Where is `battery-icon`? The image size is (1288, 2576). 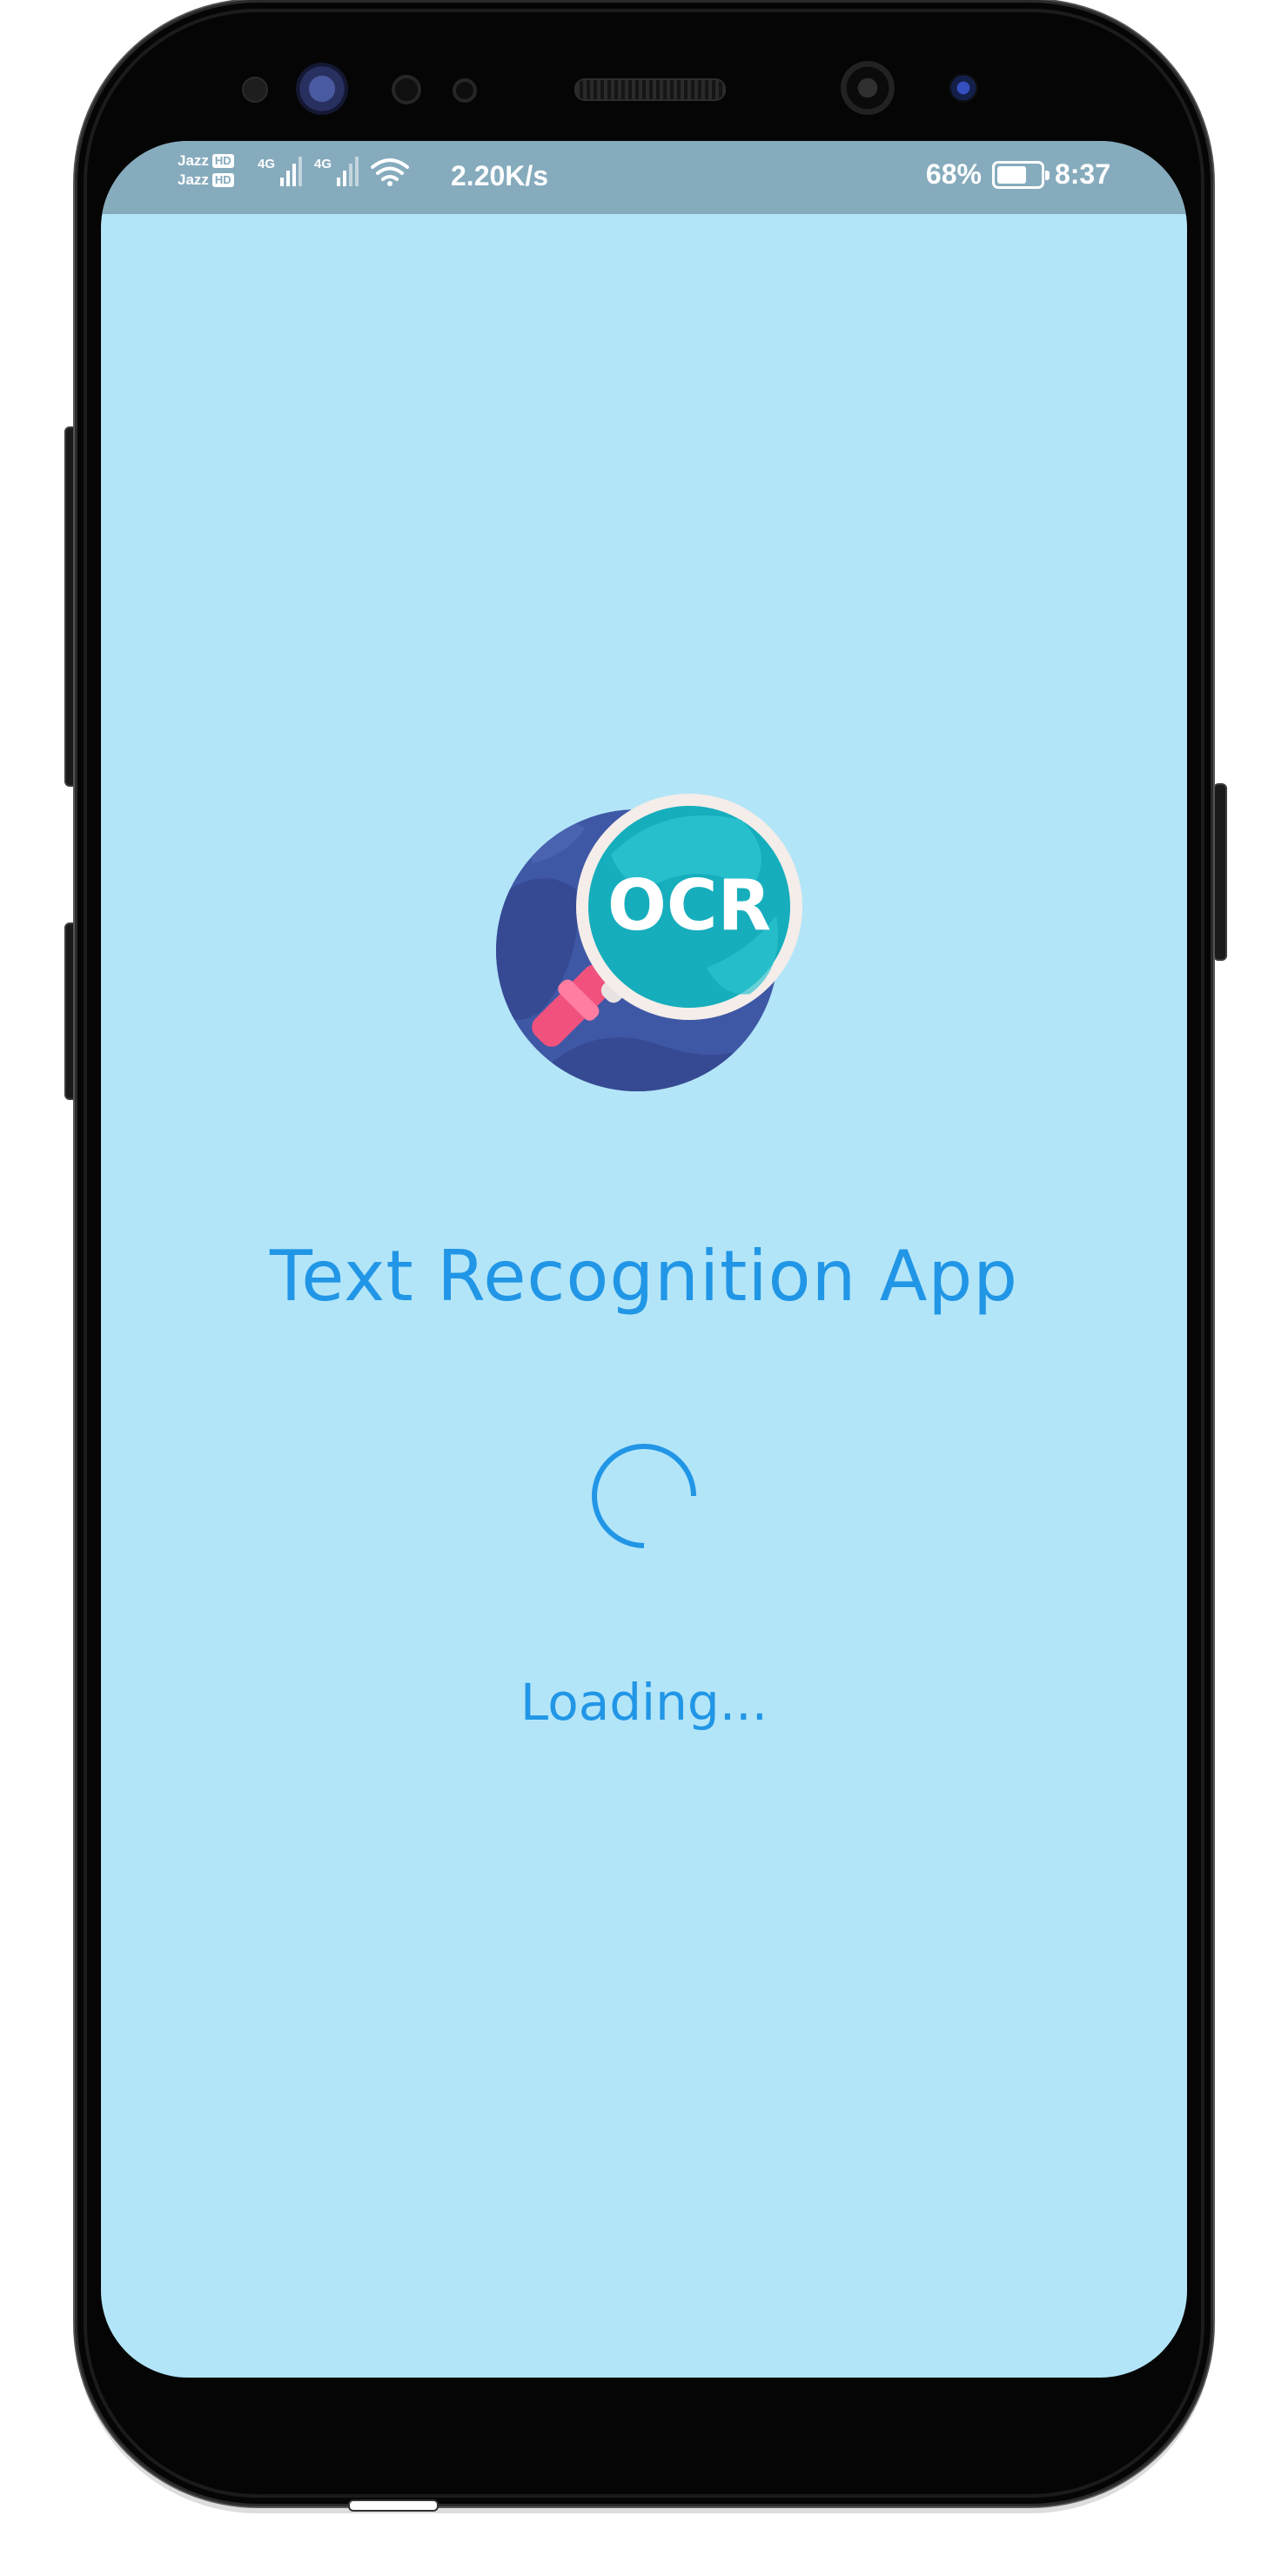 battery-icon is located at coordinates (1021, 174).